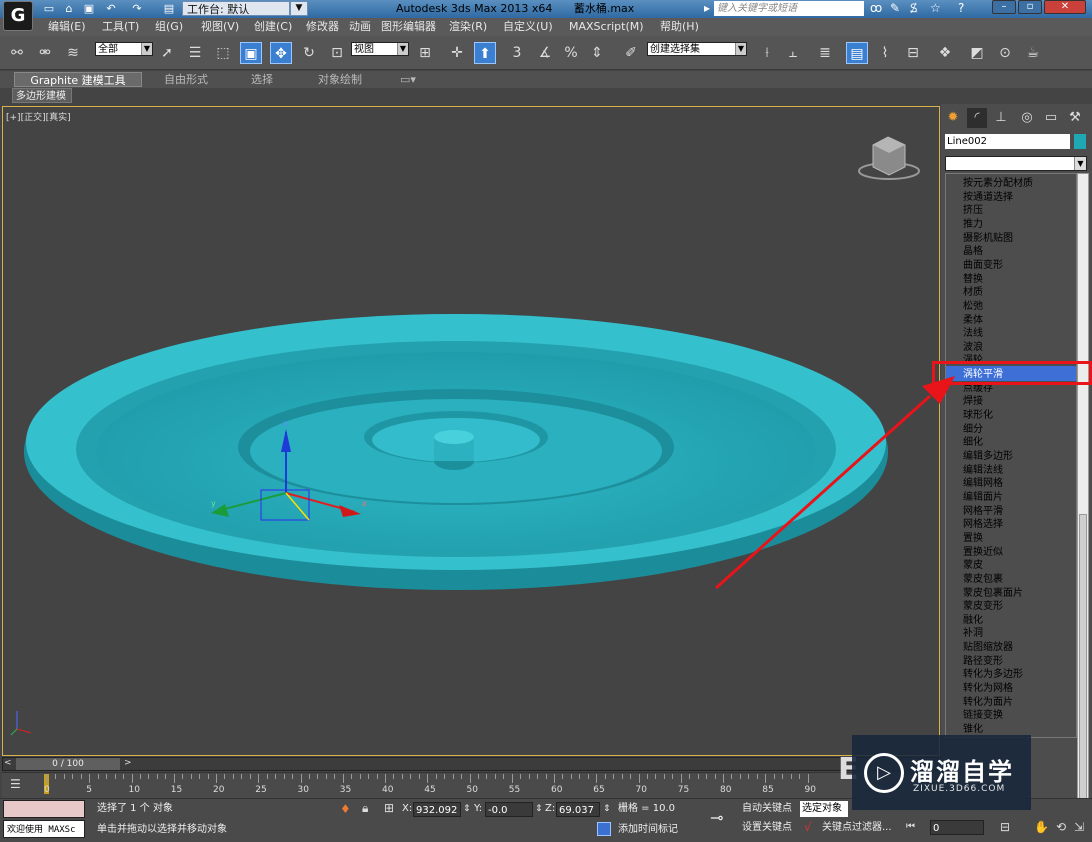 The width and height of the screenshot is (1092, 842). What do you see at coordinates (631, 53) in the screenshot?
I see `edit-named-selection-icon: ✐` at bounding box center [631, 53].